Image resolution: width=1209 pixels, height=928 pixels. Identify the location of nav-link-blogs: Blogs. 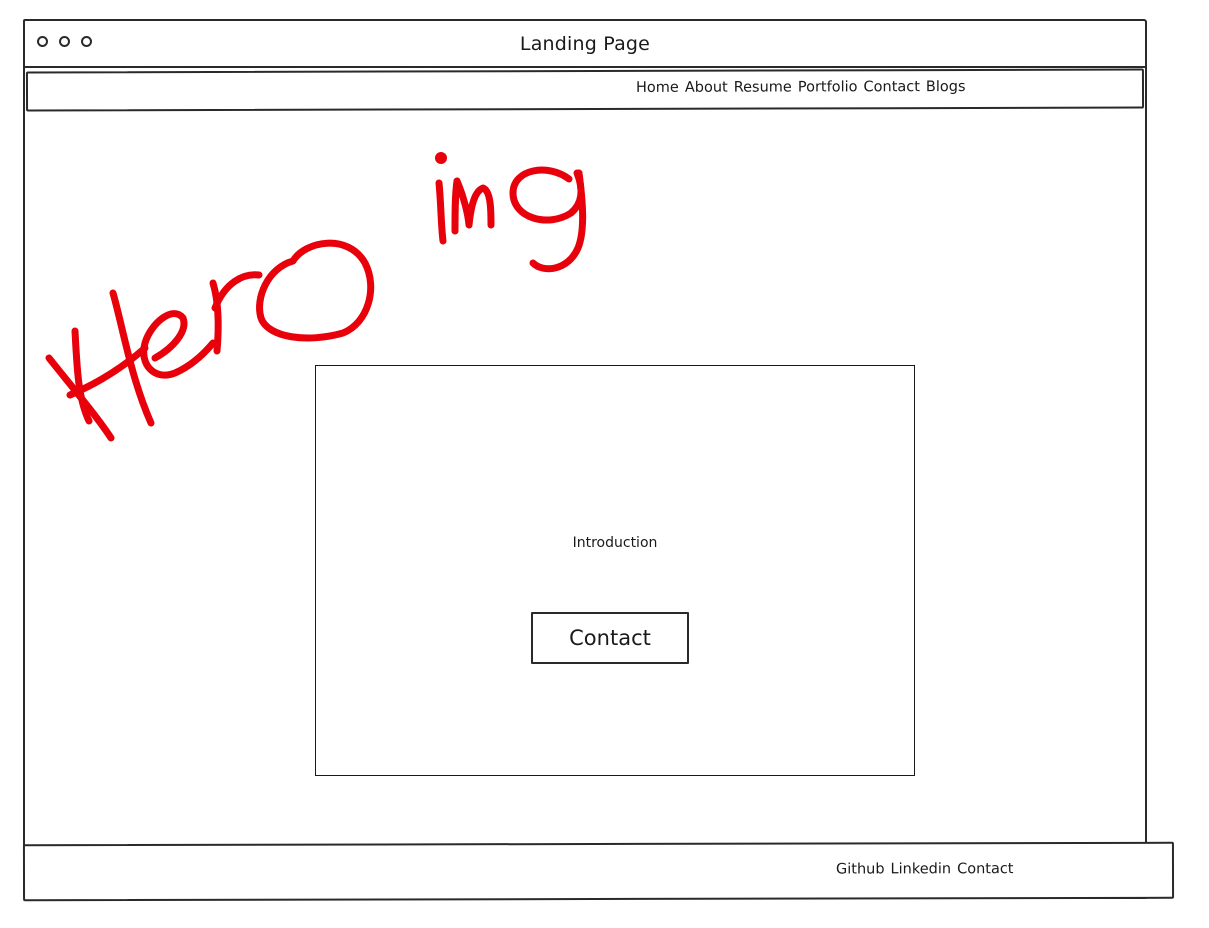
(946, 87).